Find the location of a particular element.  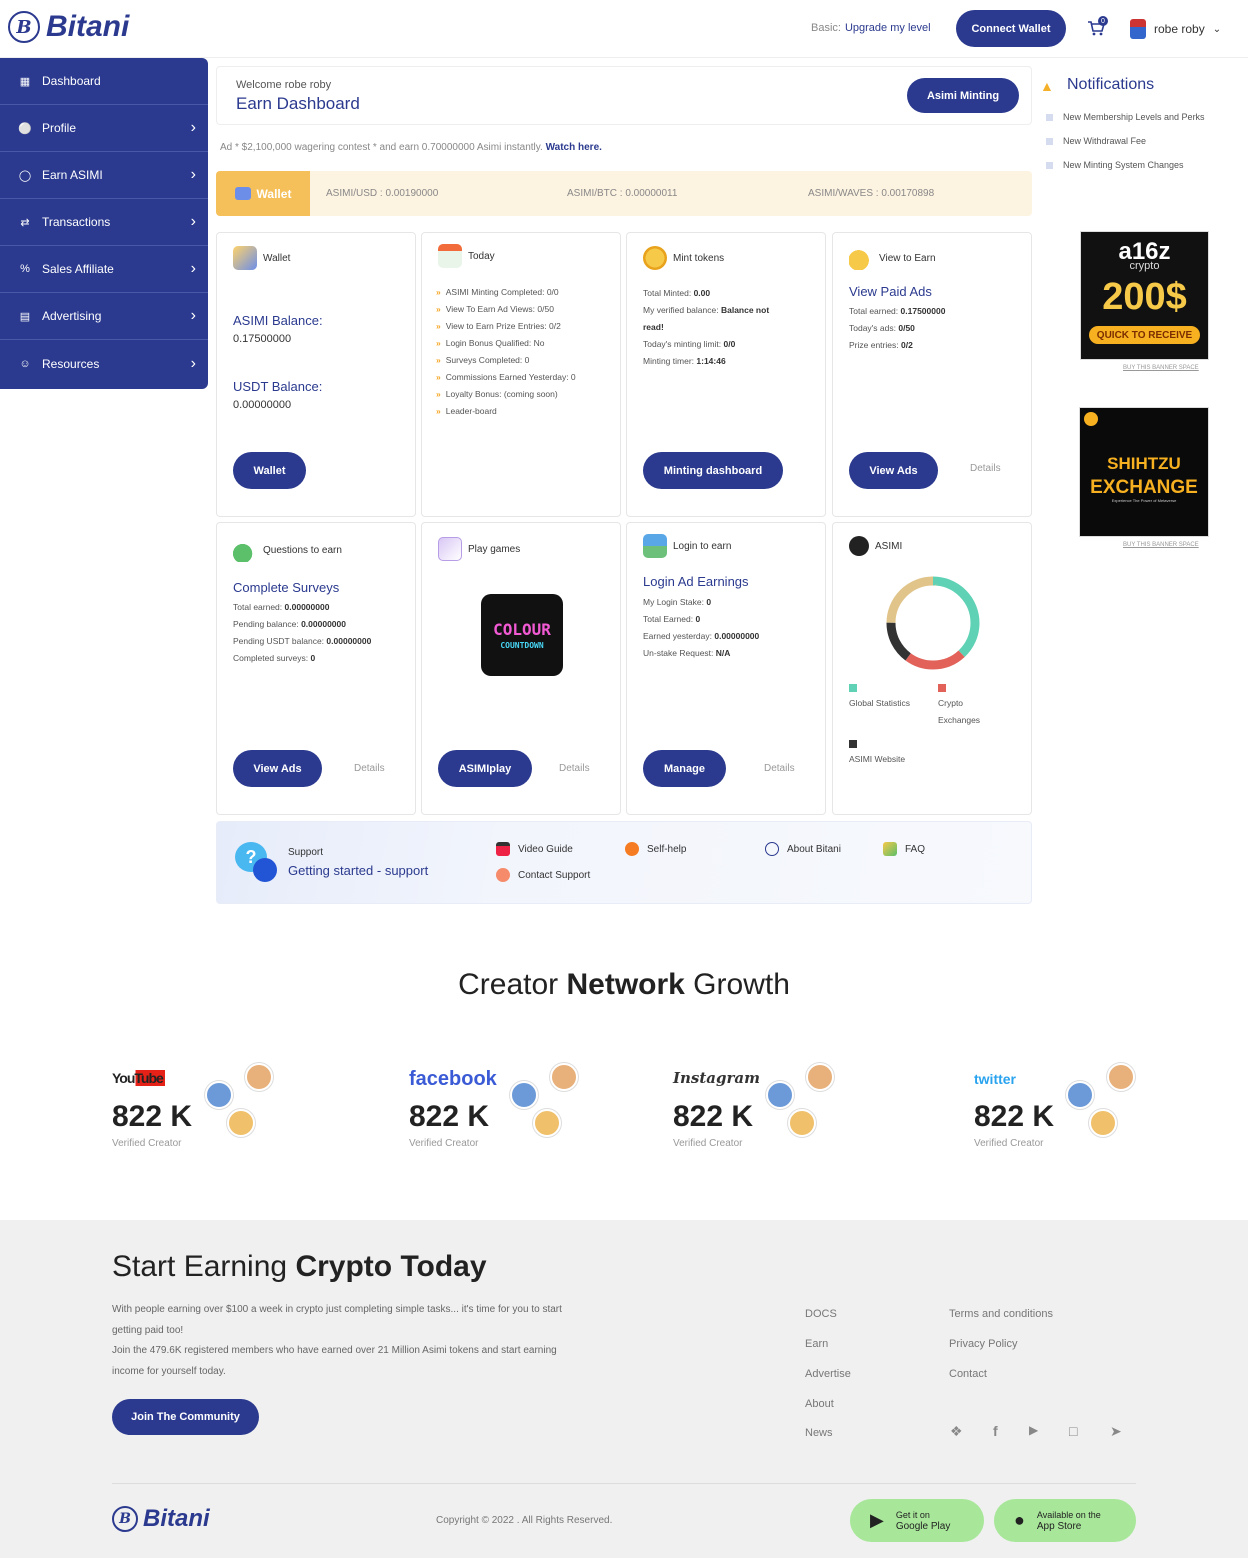

banner-tagline: Experience The Power of Metaverse is located at coordinates (1144, 500).